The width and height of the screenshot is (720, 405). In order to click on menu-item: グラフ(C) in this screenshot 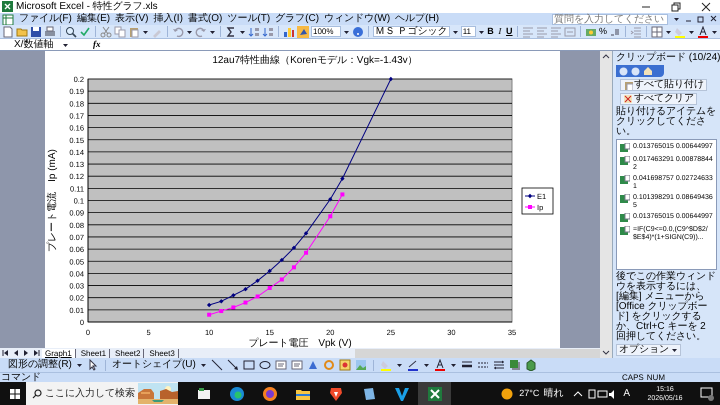, I will do `click(297, 19)`.